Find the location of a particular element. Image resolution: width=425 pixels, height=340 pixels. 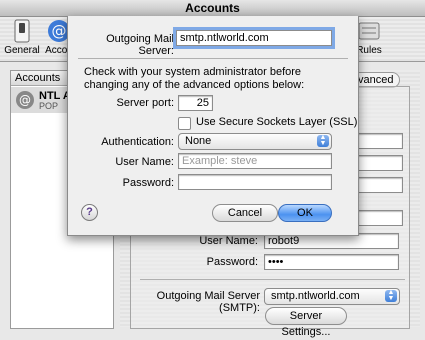

cancel-button: Cancel is located at coordinates (245, 213).